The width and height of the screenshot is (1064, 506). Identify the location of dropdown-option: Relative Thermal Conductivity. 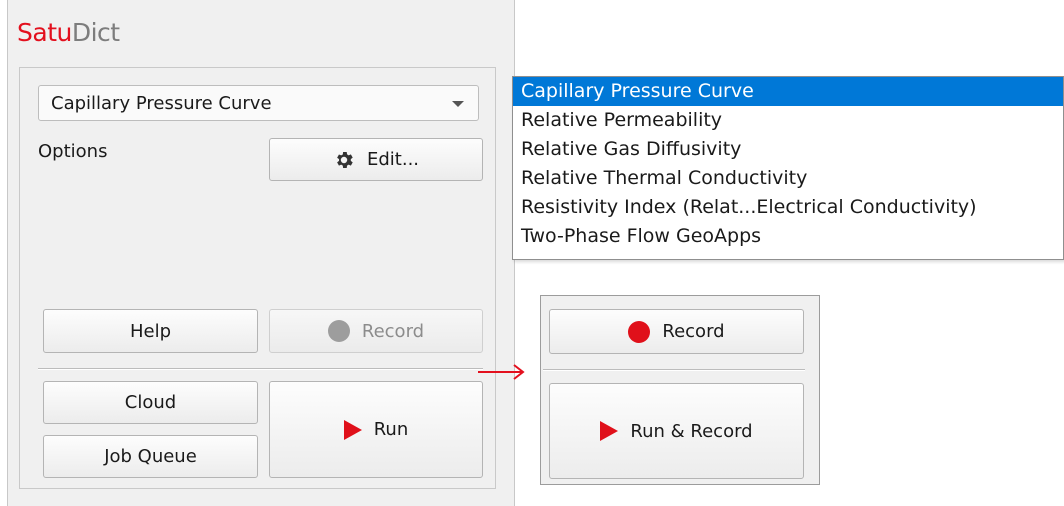
(788, 178).